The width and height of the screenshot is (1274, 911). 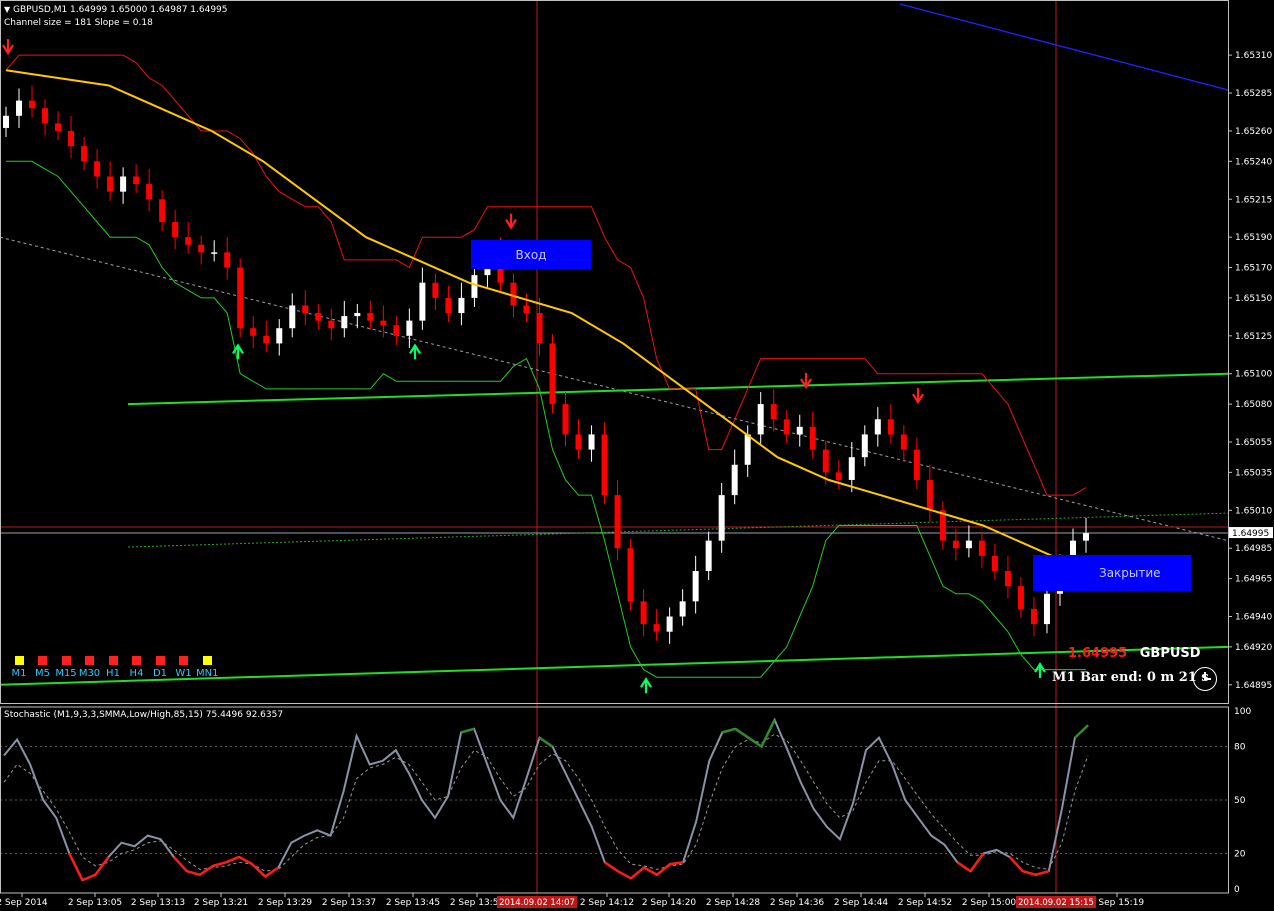 What do you see at coordinates (1253, 200) in the screenshot?
I see `price-tick-label: 1.65215` at bounding box center [1253, 200].